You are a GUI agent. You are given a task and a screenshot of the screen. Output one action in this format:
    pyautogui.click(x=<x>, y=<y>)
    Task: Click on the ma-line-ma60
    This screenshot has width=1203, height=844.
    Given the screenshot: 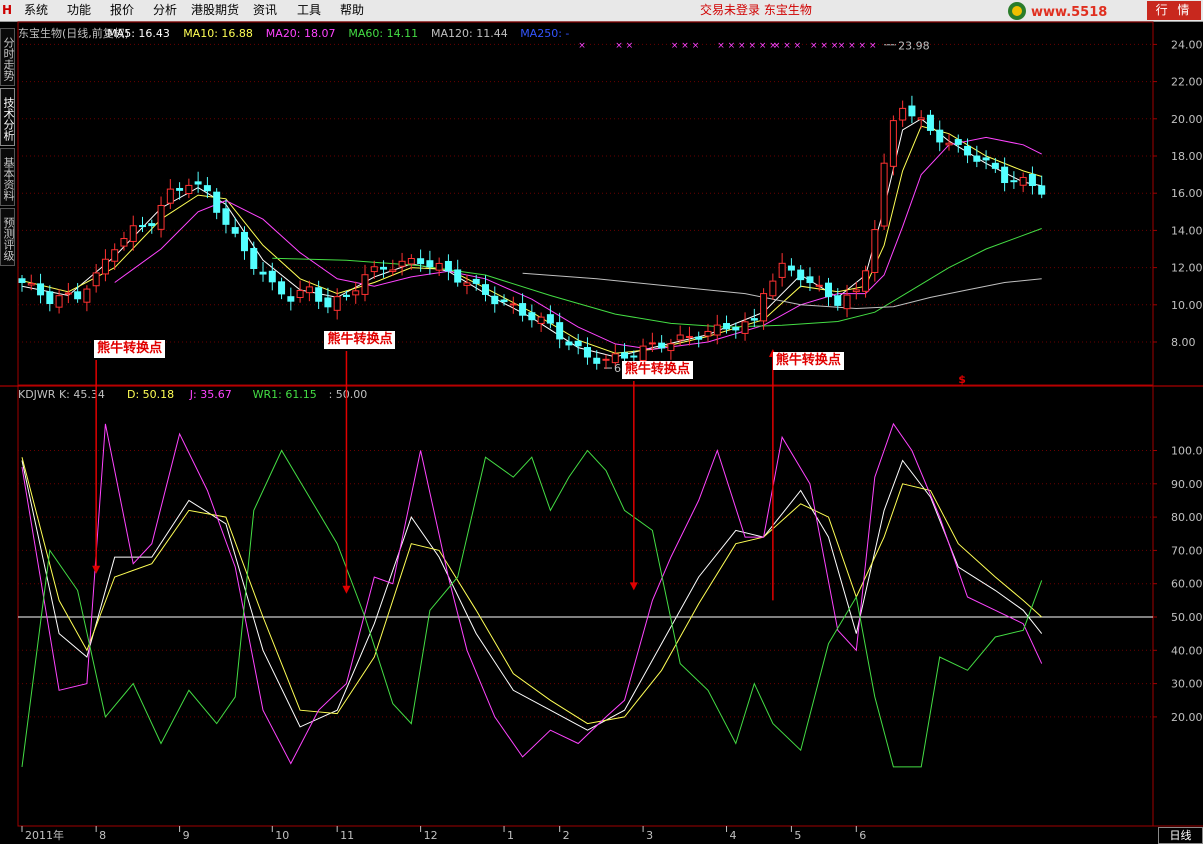 What is the action you would take?
    pyautogui.click(x=657, y=278)
    